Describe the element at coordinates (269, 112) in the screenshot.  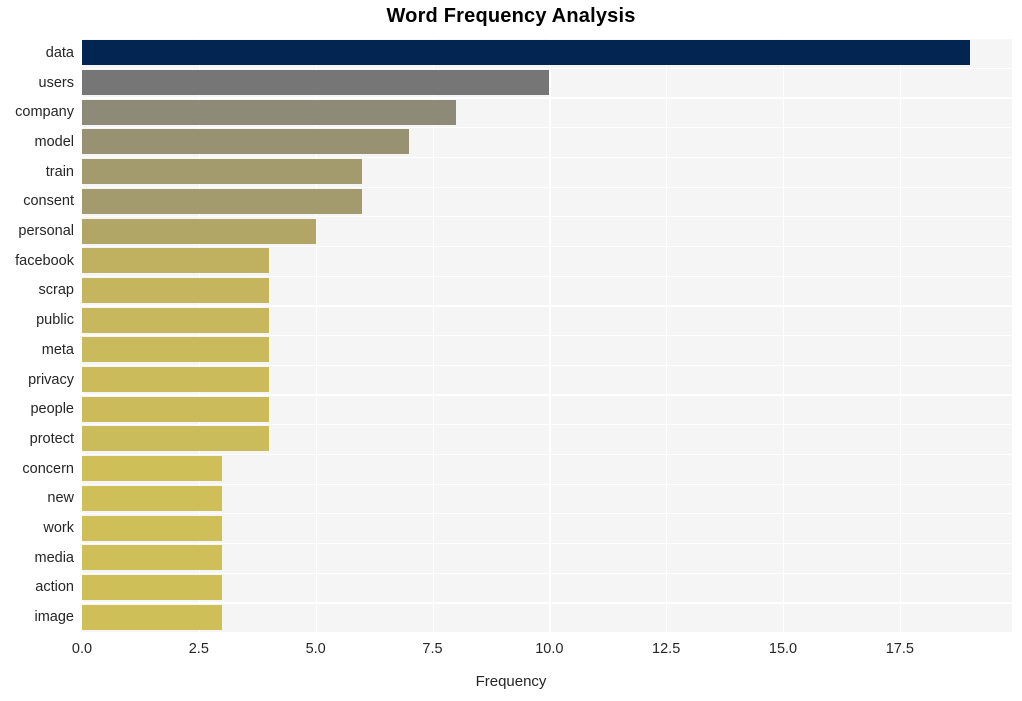
I see `bar-company` at that location.